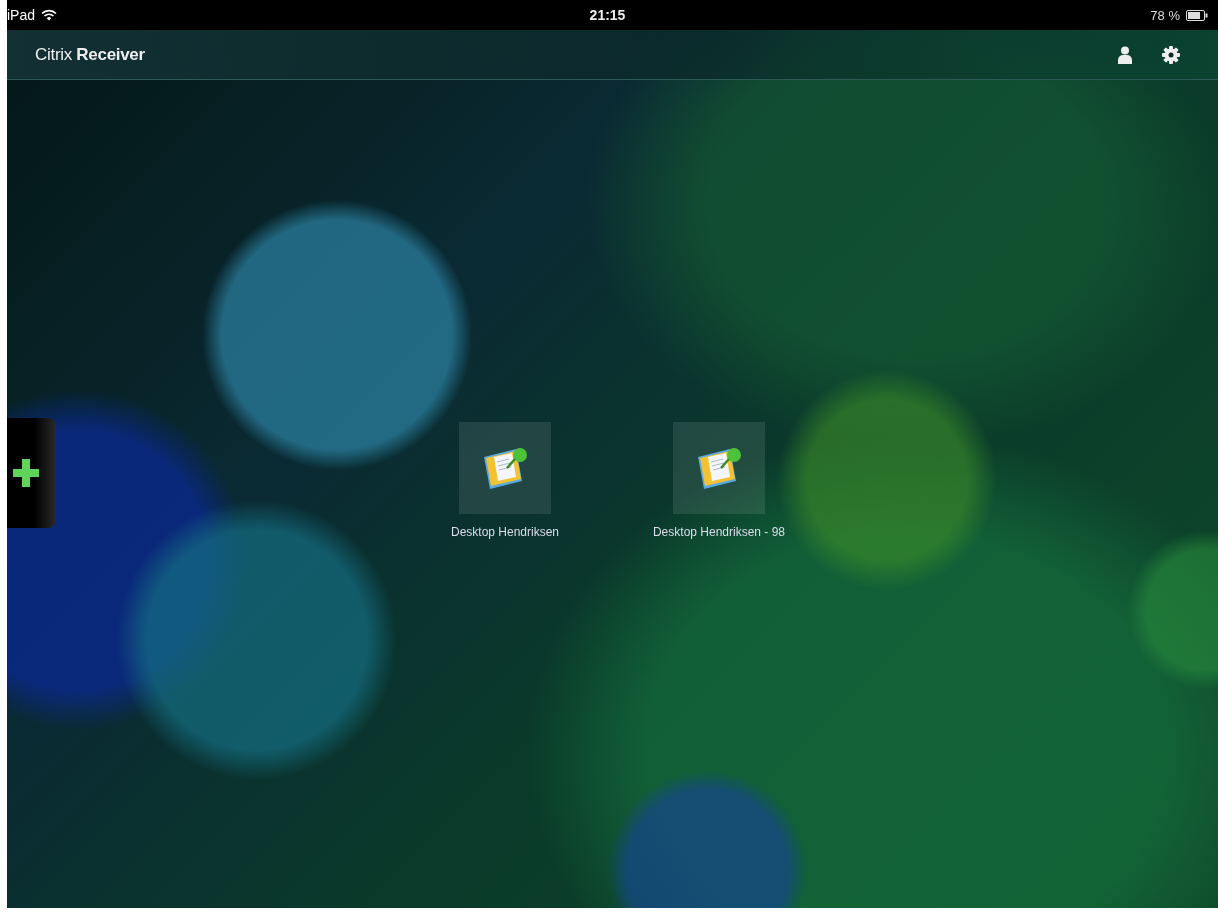 Image resolution: width=1218 pixels, height=912 pixels. I want to click on add-app-tab, so click(31, 473).